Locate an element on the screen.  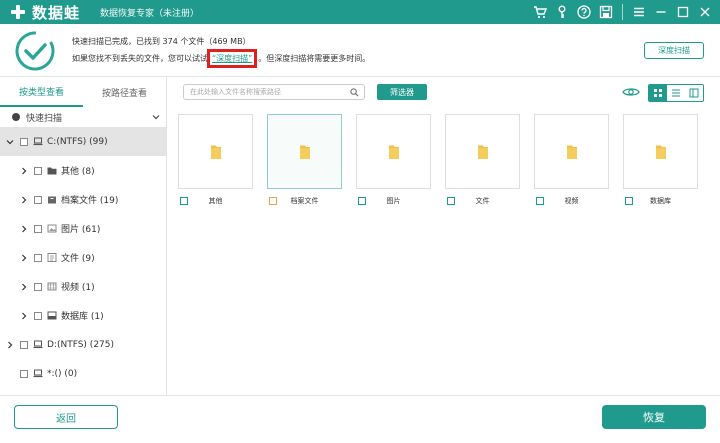
tree-item-label: 其他 (8) is located at coordinates (78, 172).